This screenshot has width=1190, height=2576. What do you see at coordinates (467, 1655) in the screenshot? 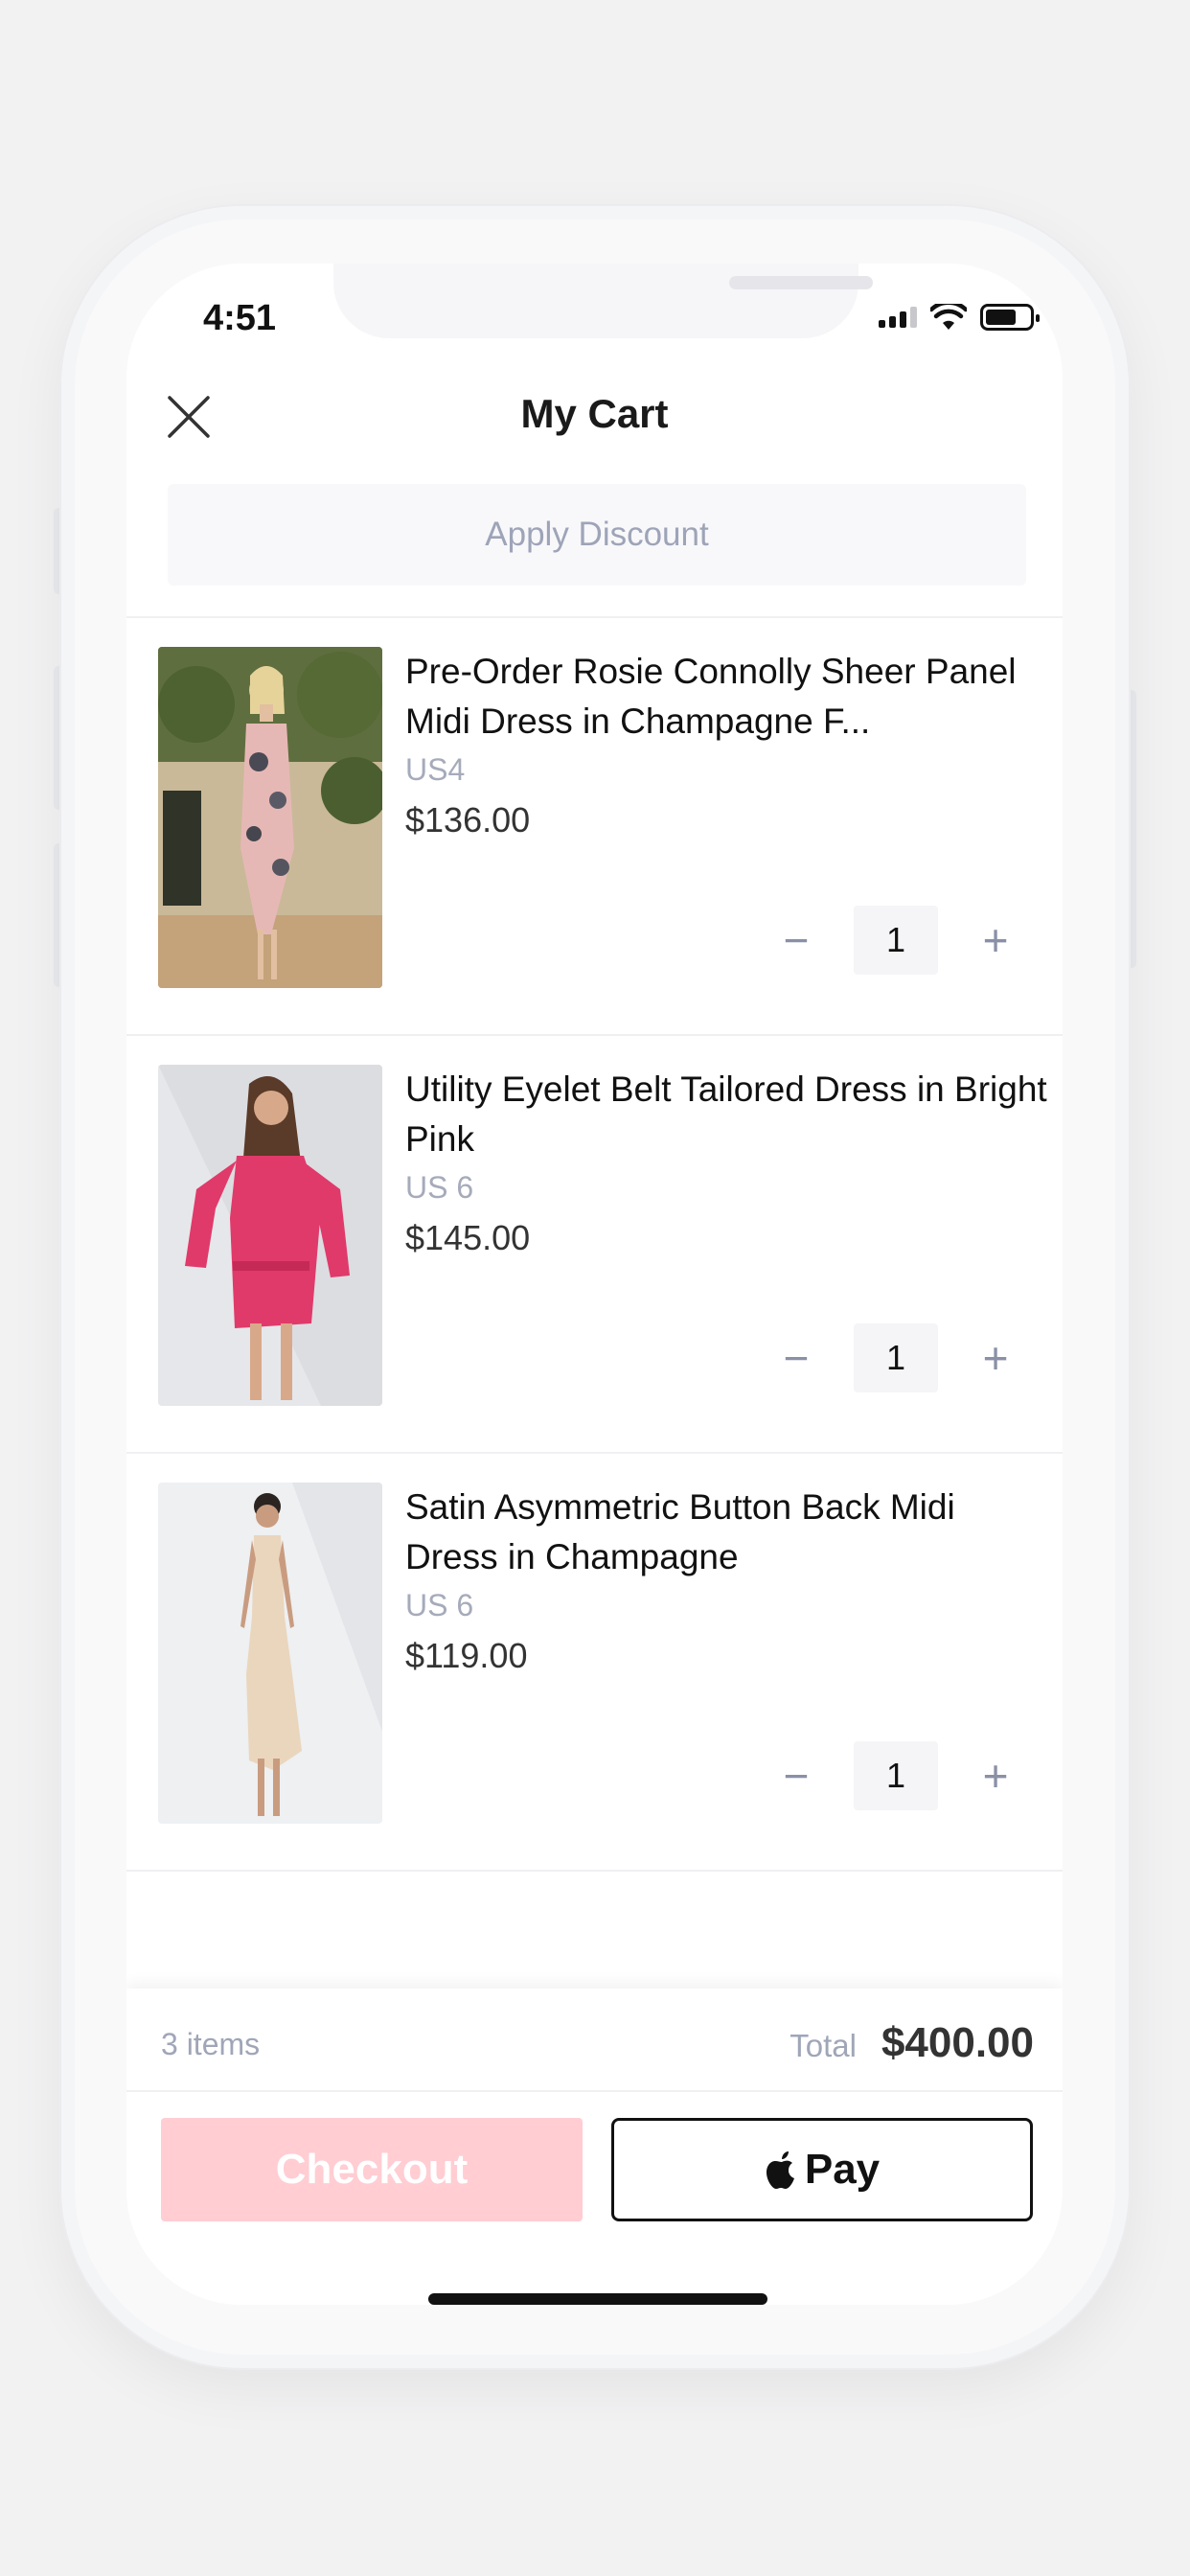
I see `product-price: $119.00` at bounding box center [467, 1655].